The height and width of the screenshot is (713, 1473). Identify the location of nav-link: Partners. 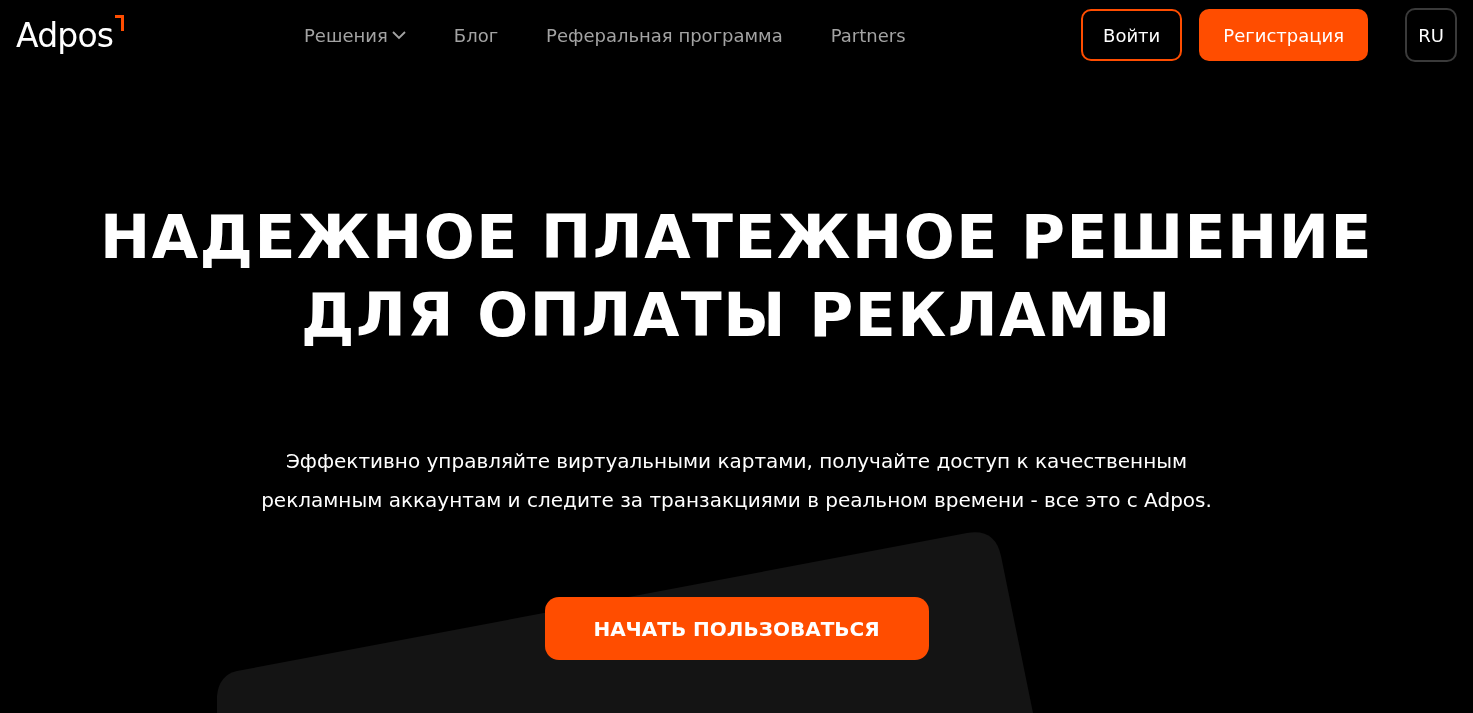
(868, 35).